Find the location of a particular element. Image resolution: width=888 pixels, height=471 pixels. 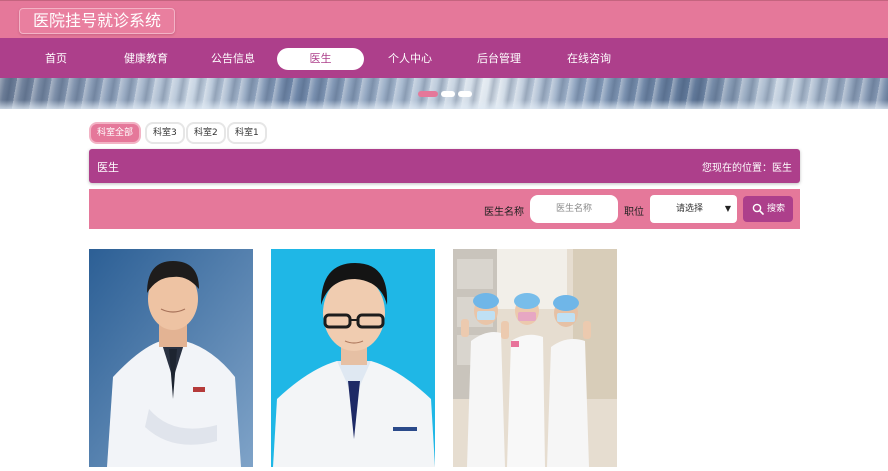

doctor-name-label: 医生名称 is located at coordinates (504, 212).